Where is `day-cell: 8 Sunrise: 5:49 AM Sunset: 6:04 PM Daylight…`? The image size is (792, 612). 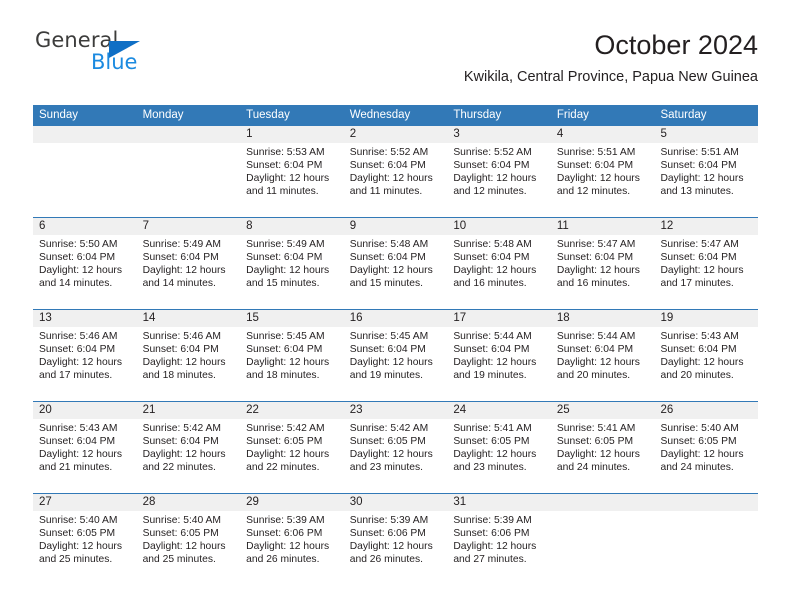
day-cell: 8 Sunrise: 5:49 AM Sunset: 6:04 PM Daylight… is located at coordinates (292, 263).